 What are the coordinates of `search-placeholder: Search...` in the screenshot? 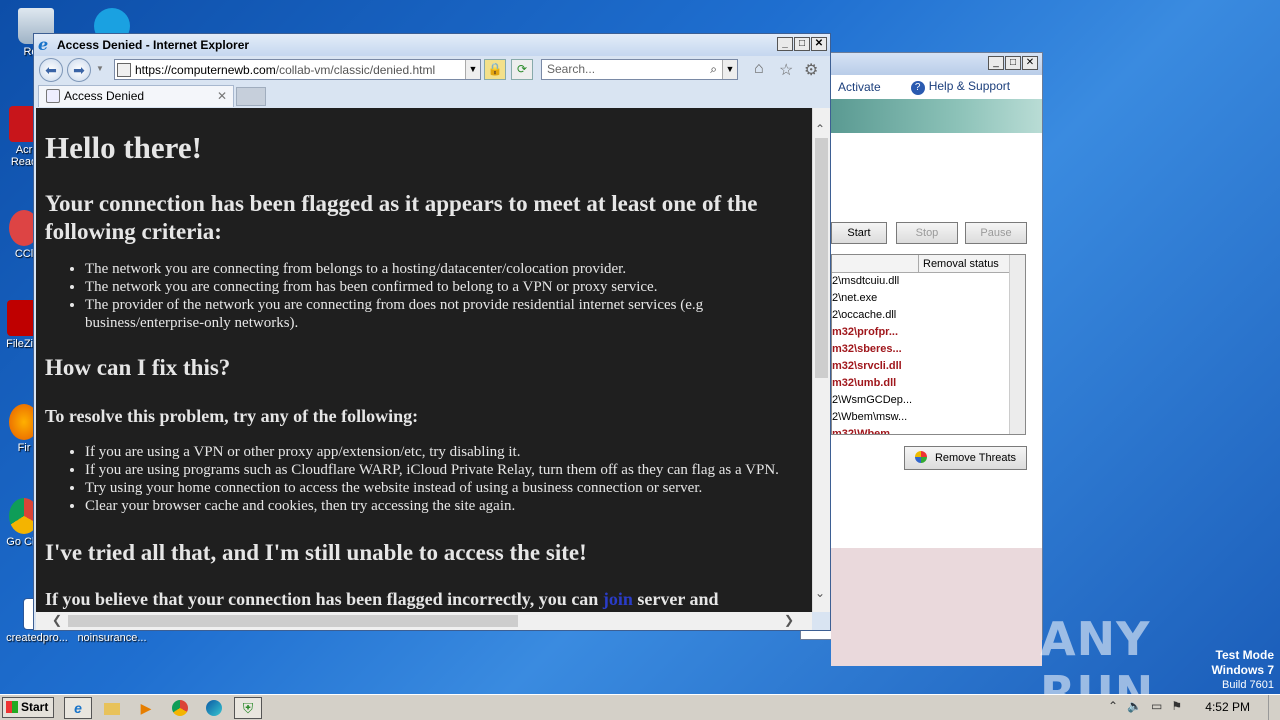 It's located at (571, 69).